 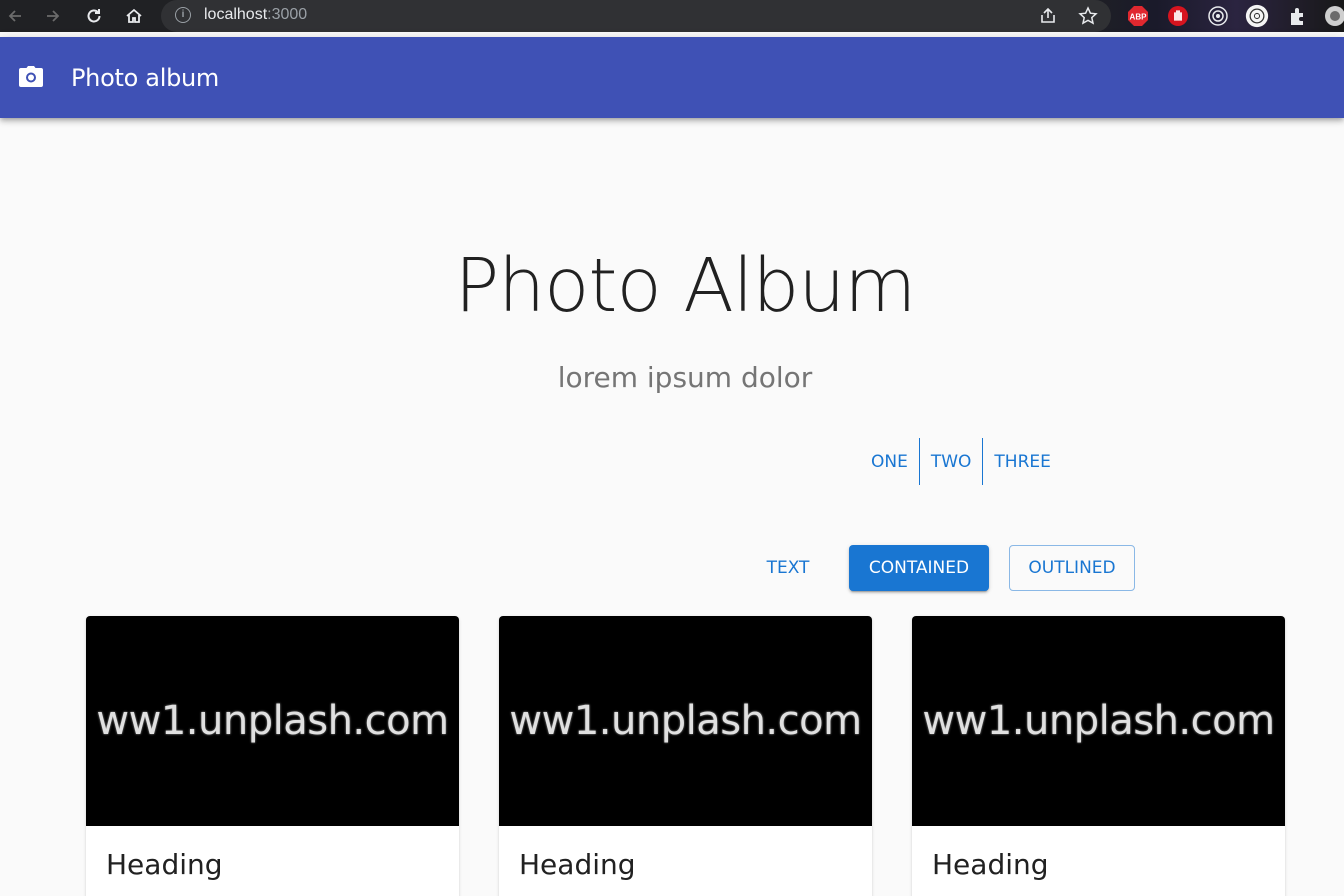 I want to click on app-bar: Photo album, so click(x=672, y=77).